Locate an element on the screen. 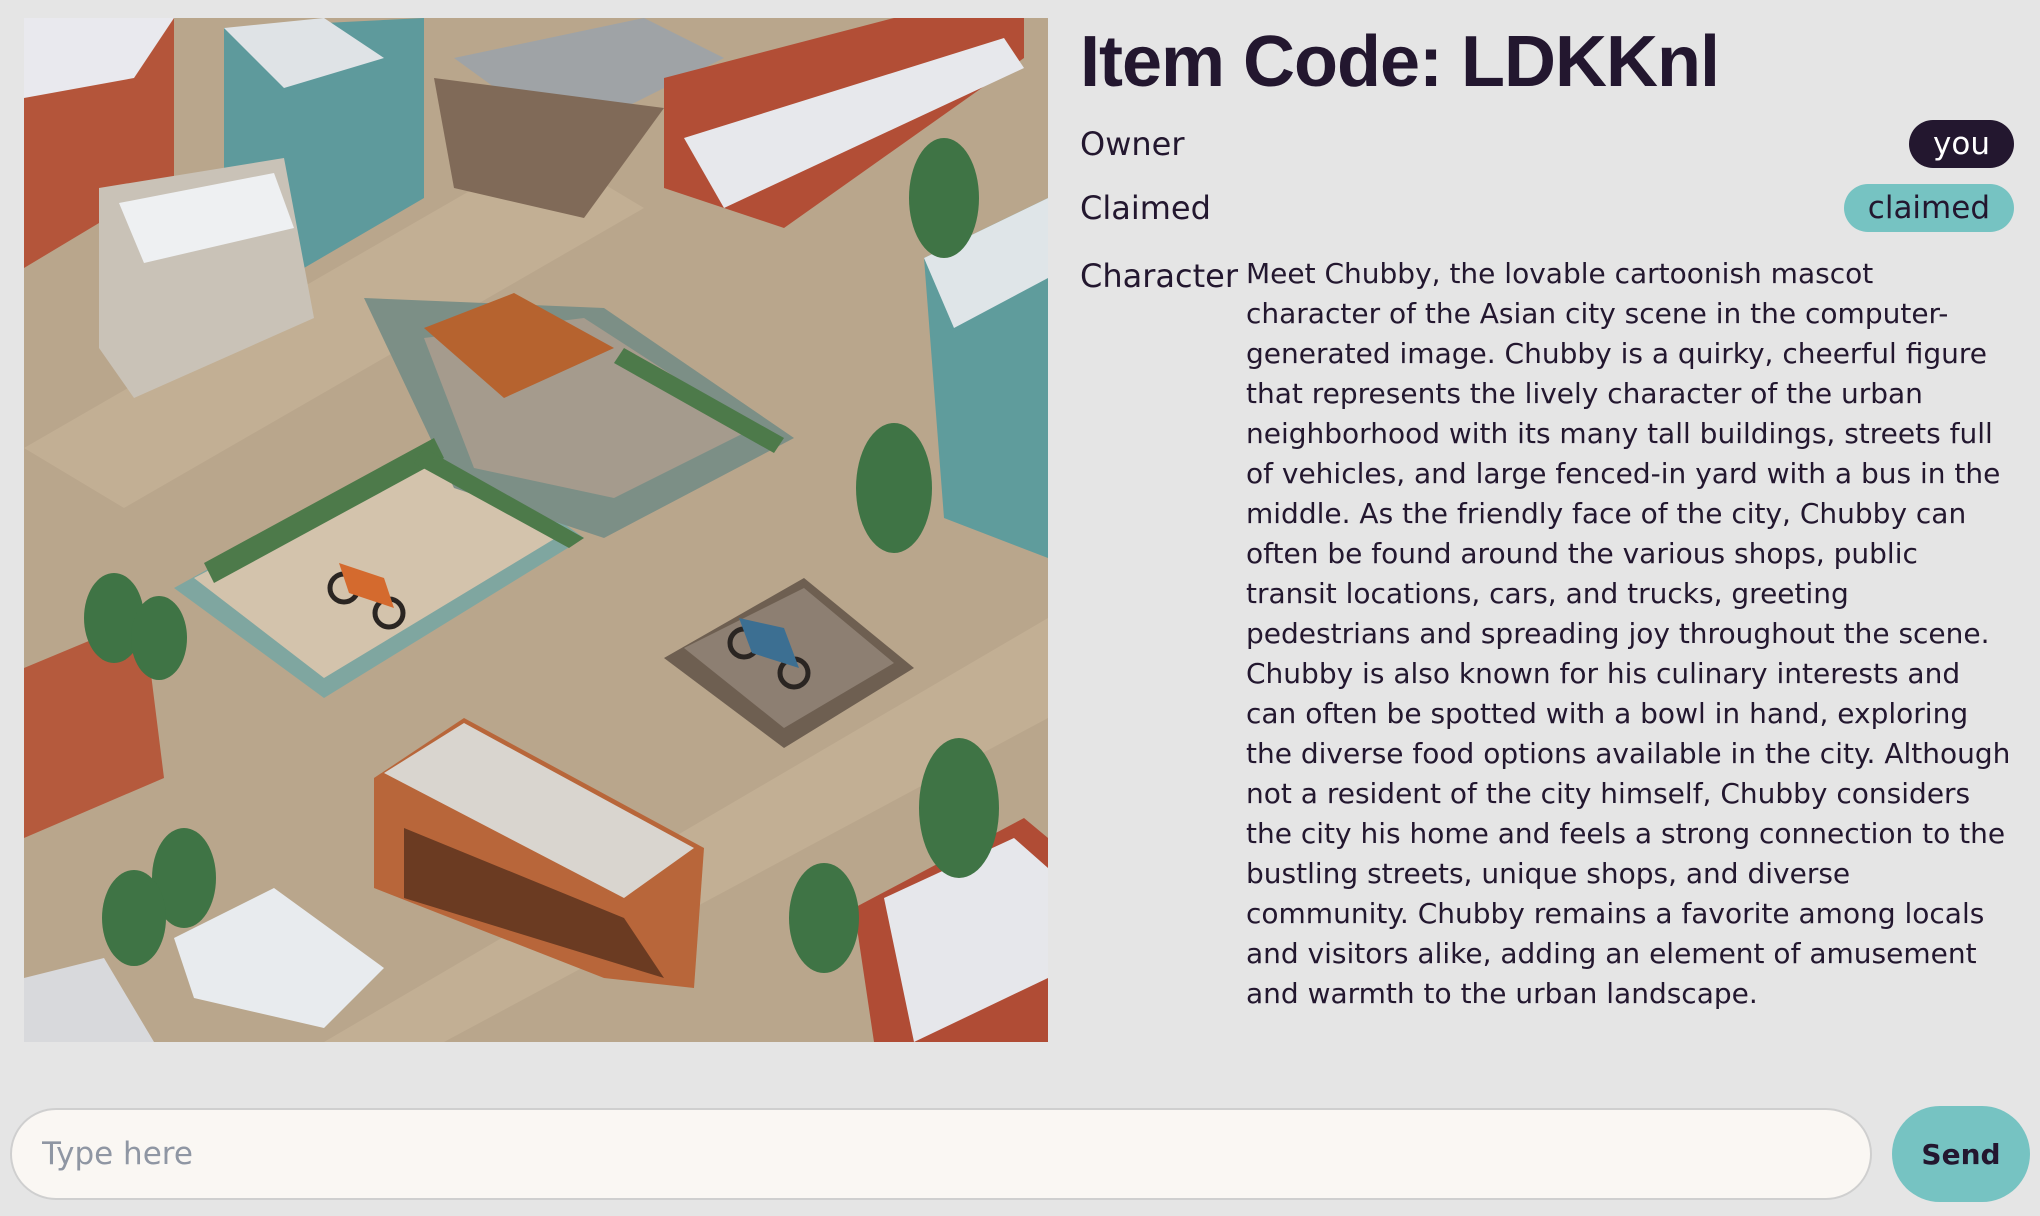  send-button: Send is located at coordinates (1961, 1154).